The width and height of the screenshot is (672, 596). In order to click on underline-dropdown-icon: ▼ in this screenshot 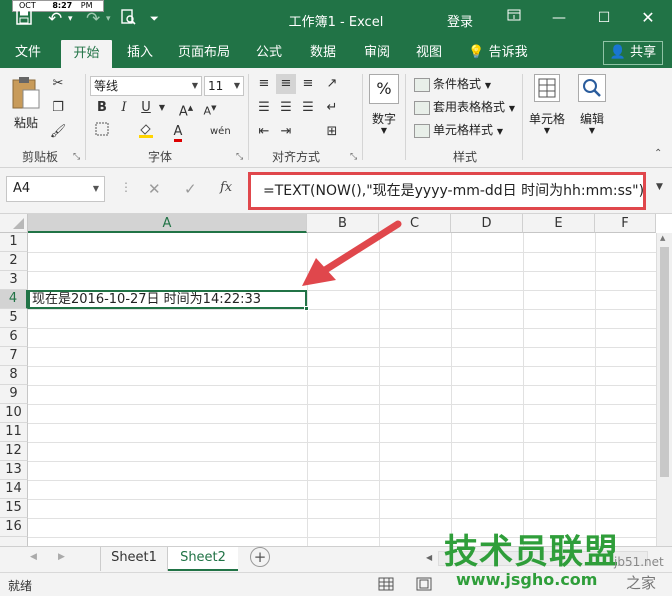, I will do `click(162, 108)`.